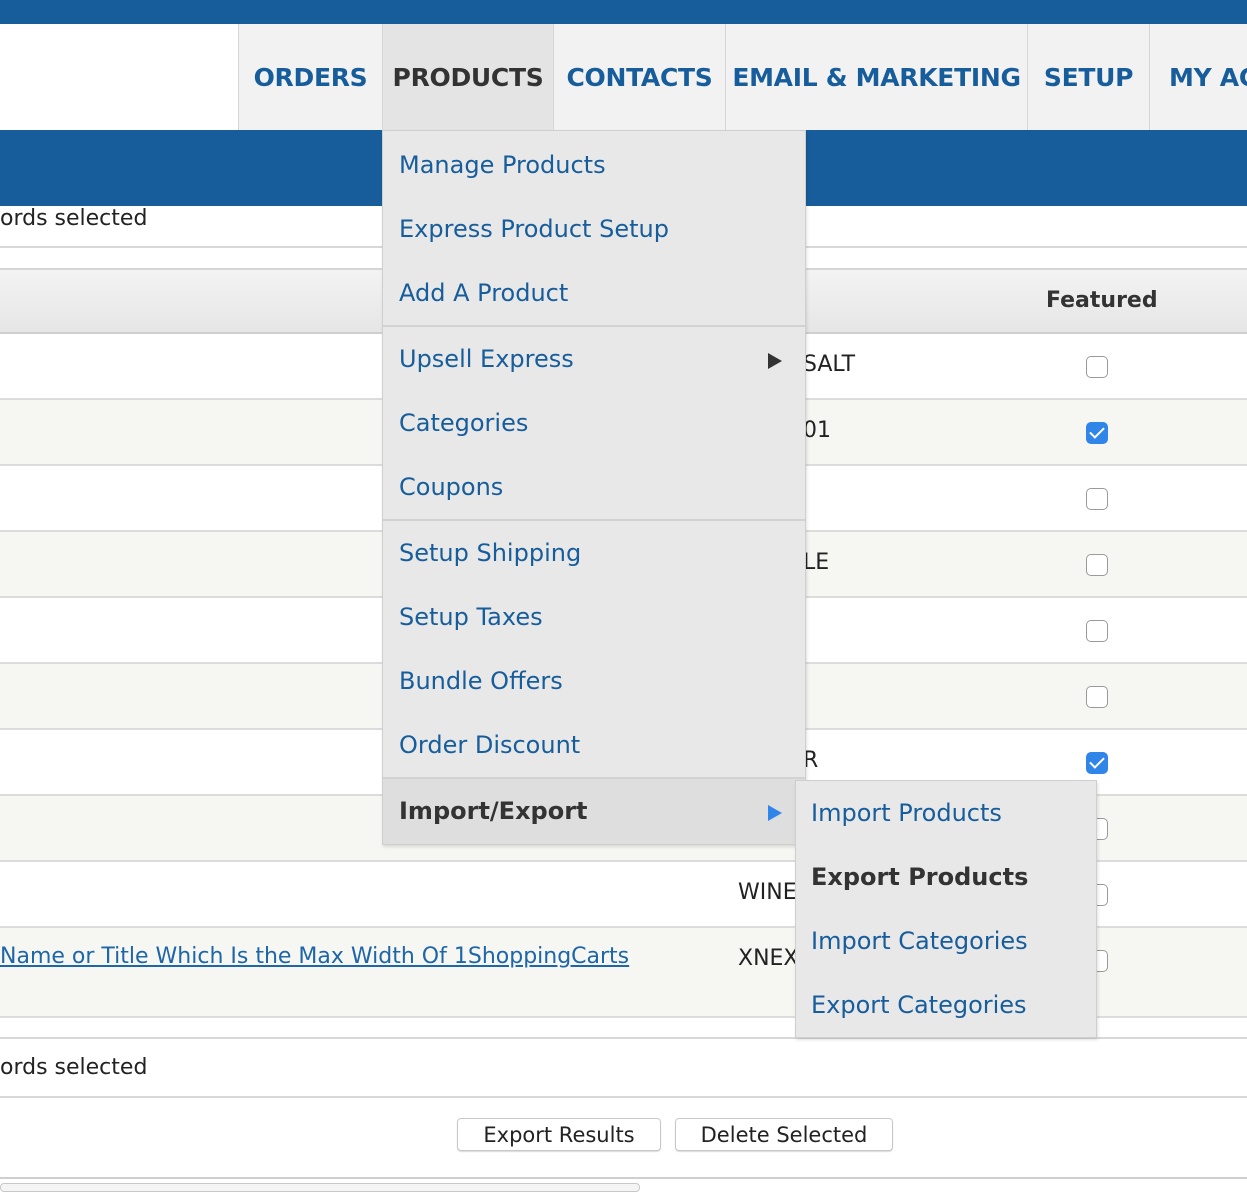  I want to click on tab-my-account: MY AC, so click(1198, 77).